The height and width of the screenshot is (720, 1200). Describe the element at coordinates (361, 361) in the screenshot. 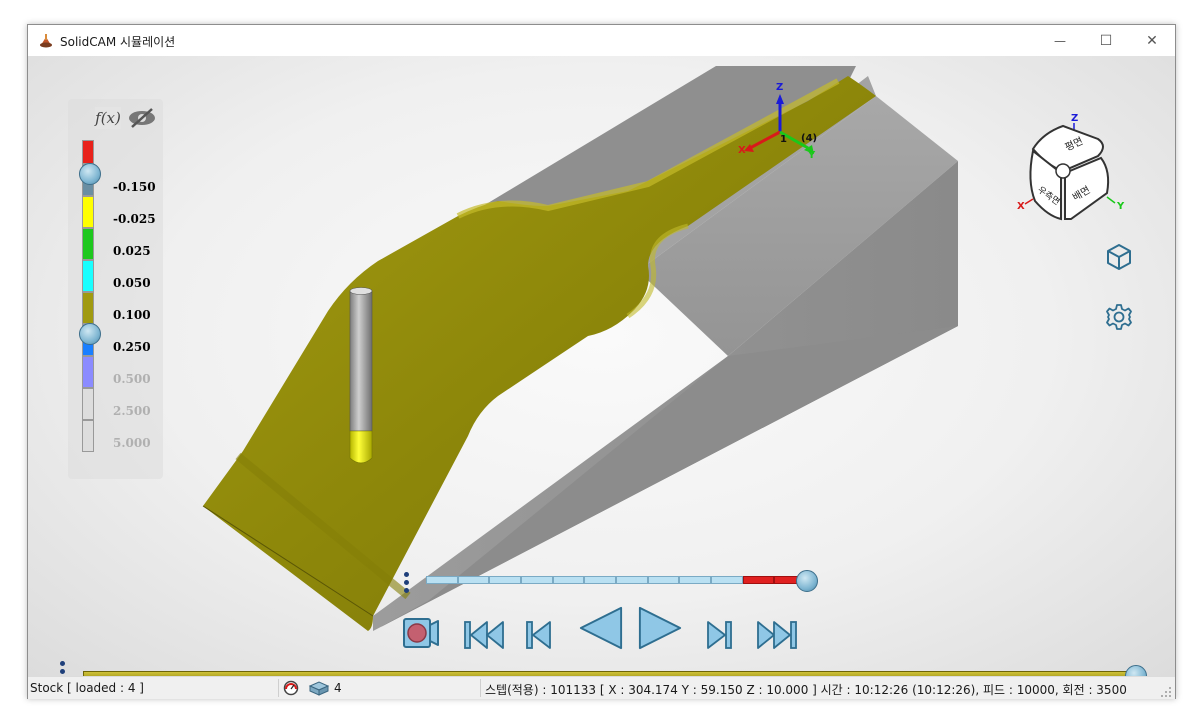

I see `tool-shank` at that location.